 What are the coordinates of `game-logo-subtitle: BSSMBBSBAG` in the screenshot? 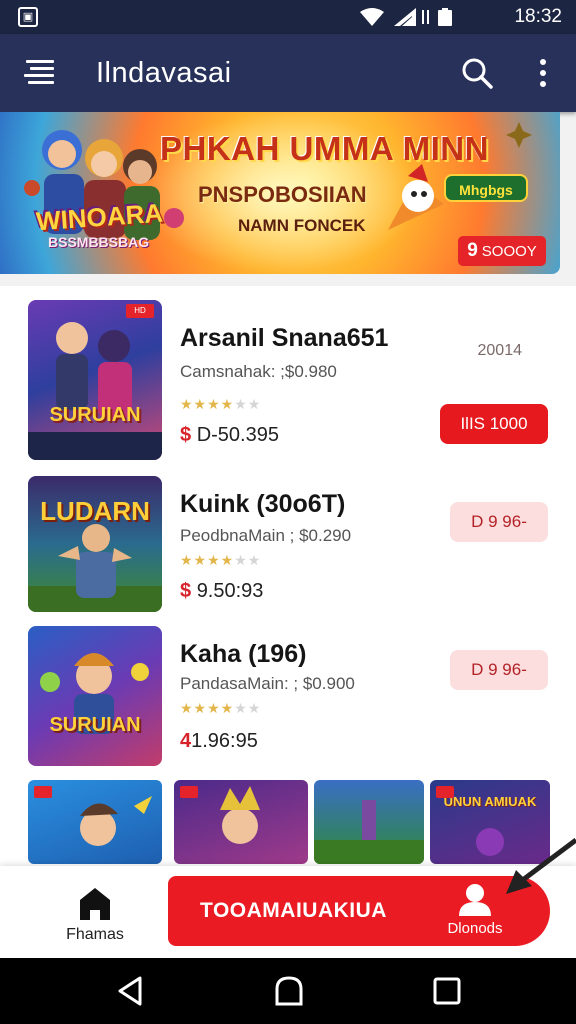 It's located at (99, 242).